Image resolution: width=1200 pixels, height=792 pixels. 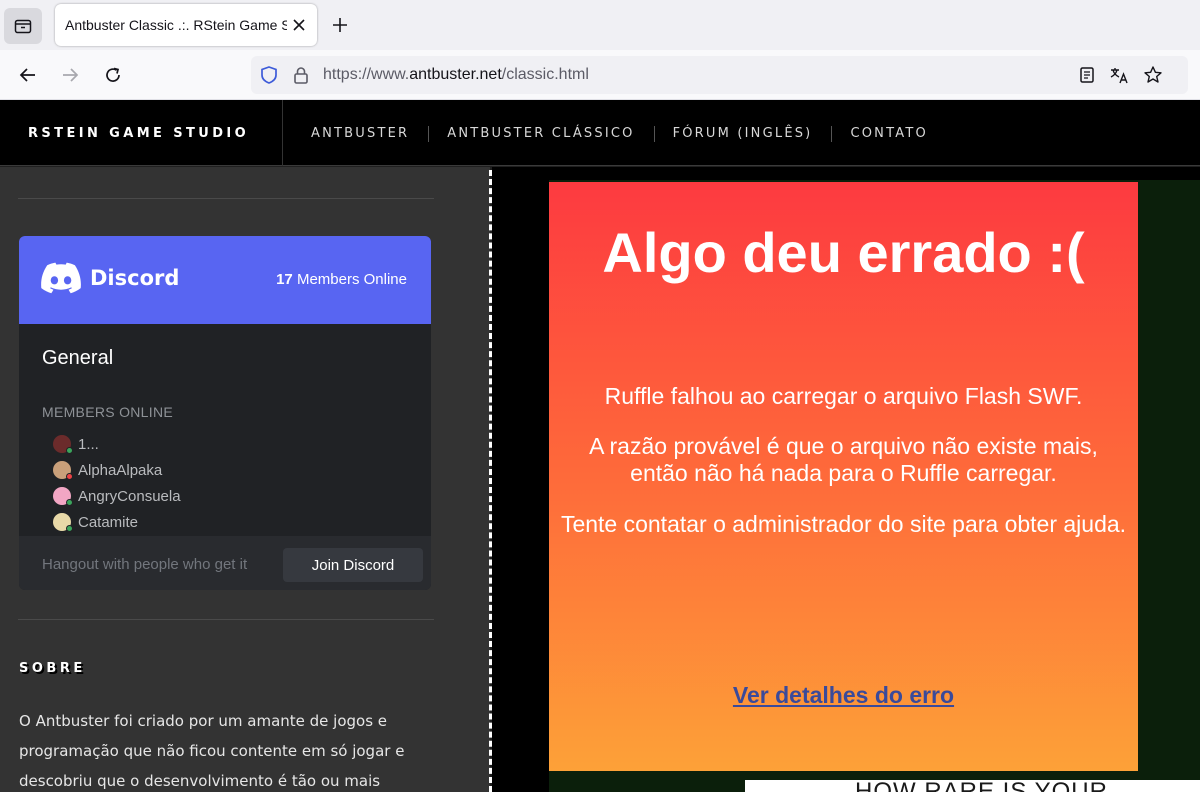 I want to click on member-name: AngryConsuela, so click(x=129, y=496).